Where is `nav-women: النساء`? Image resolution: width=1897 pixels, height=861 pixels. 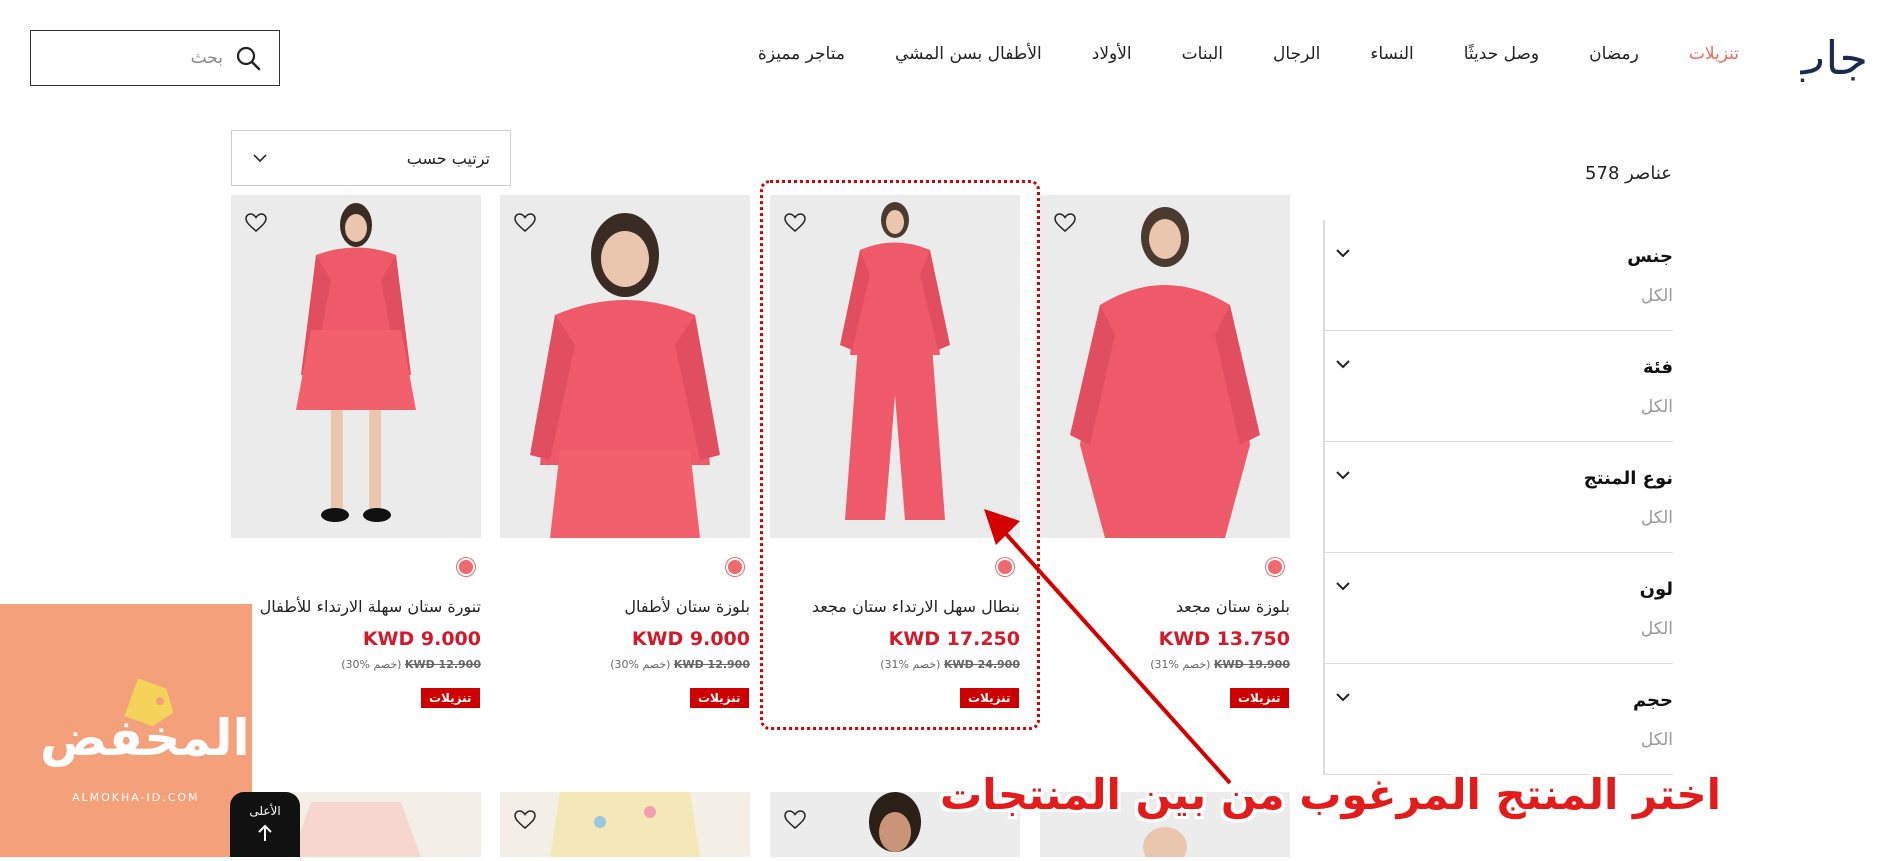 nav-women: النساء is located at coordinates (1391, 54).